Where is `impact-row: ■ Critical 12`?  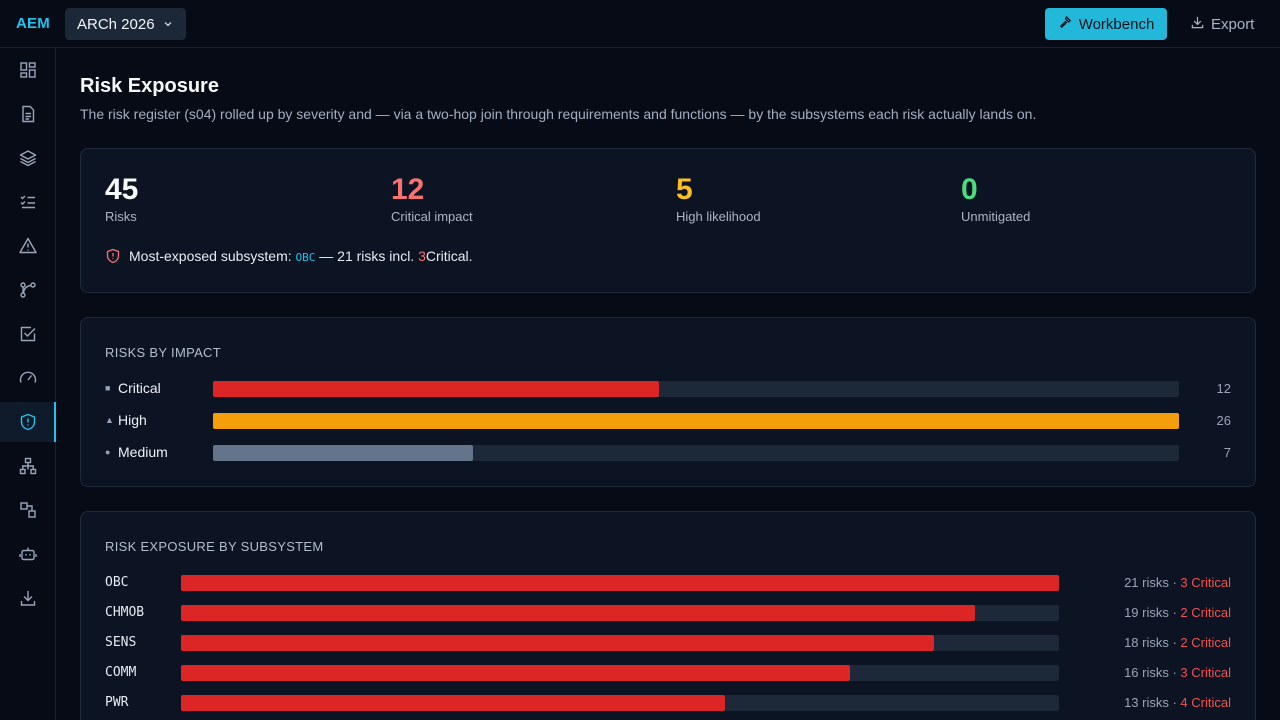 impact-row: ■ Critical 12 is located at coordinates (668, 388).